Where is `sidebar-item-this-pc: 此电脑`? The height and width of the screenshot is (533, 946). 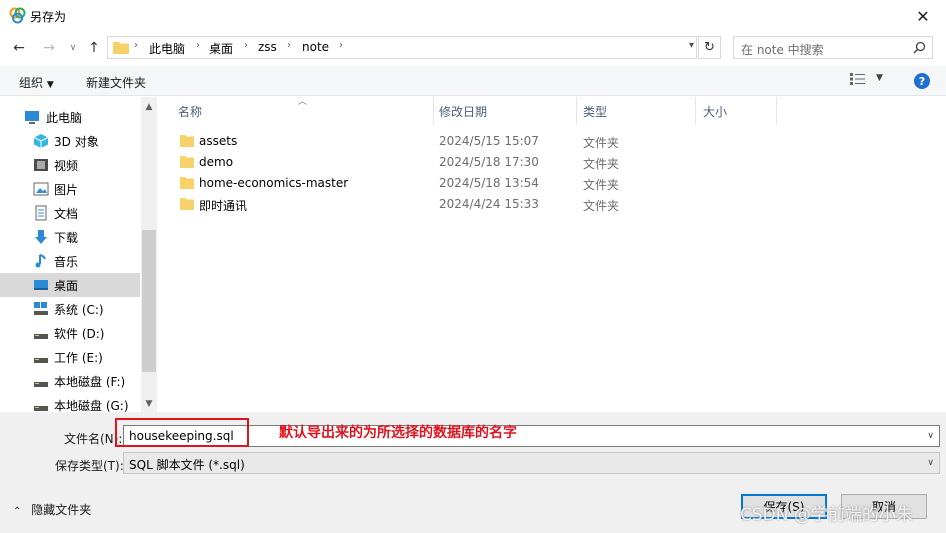 sidebar-item-this-pc: 此电脑 is located at coordinates (70, 117).